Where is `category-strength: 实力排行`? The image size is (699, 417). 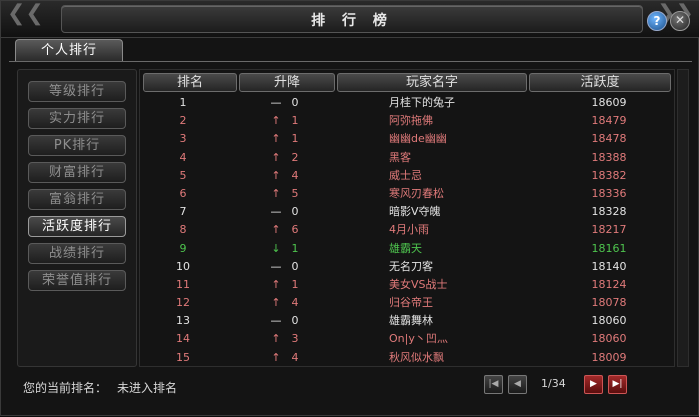 category-strength: 实力排行 is located at coordinates (77, 118).